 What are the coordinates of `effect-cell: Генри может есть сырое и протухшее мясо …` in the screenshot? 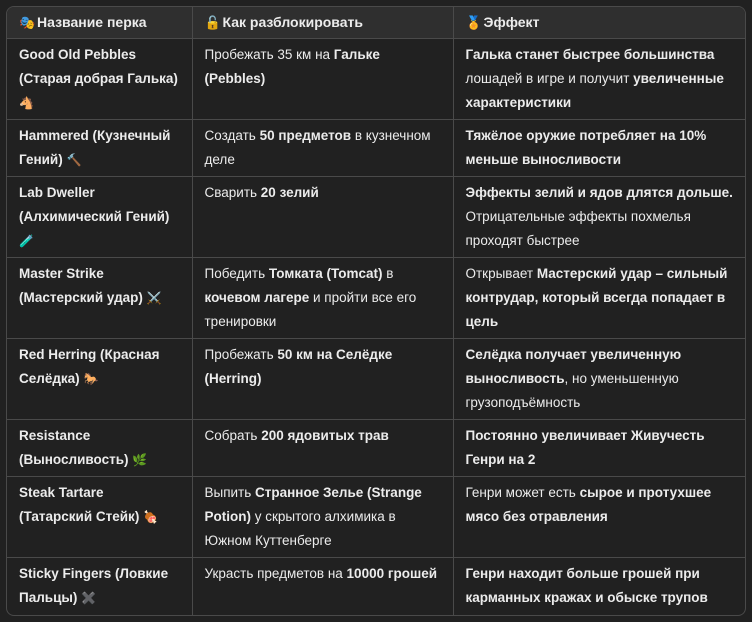 It's located at (599, 517).